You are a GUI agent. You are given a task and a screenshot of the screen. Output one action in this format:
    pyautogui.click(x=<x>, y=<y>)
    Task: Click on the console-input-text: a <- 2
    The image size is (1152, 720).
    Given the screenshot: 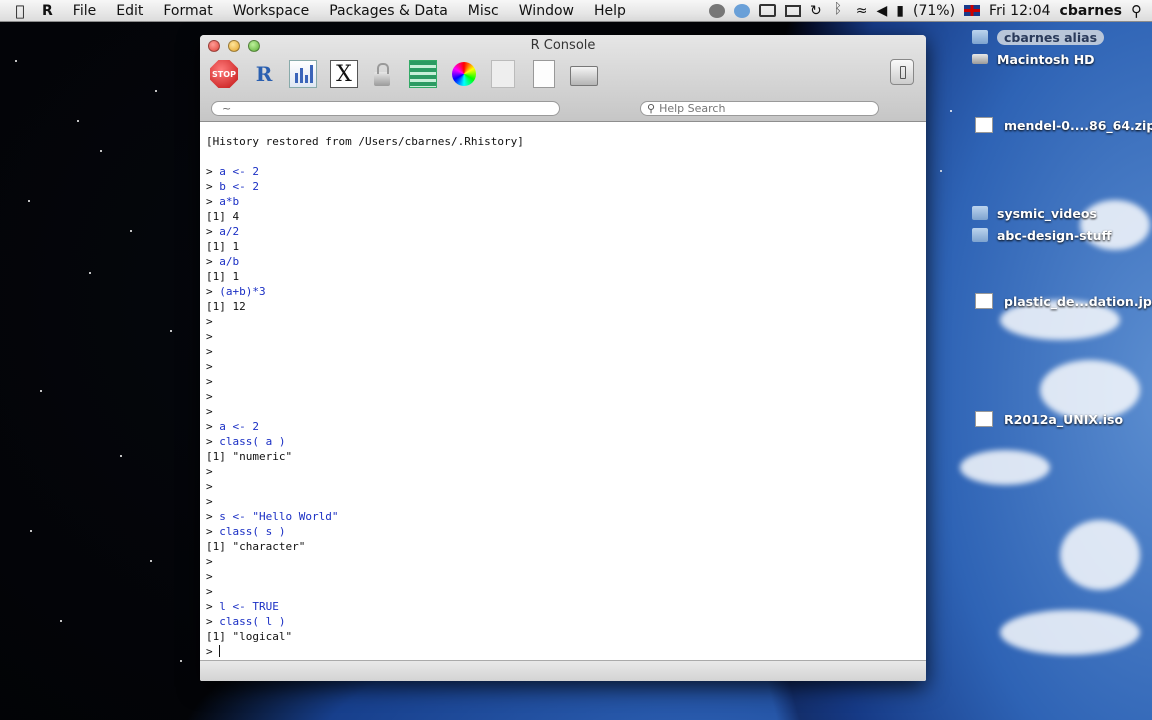 What is the action you would take?
    pyautogui.click(x=239, y=426)
    